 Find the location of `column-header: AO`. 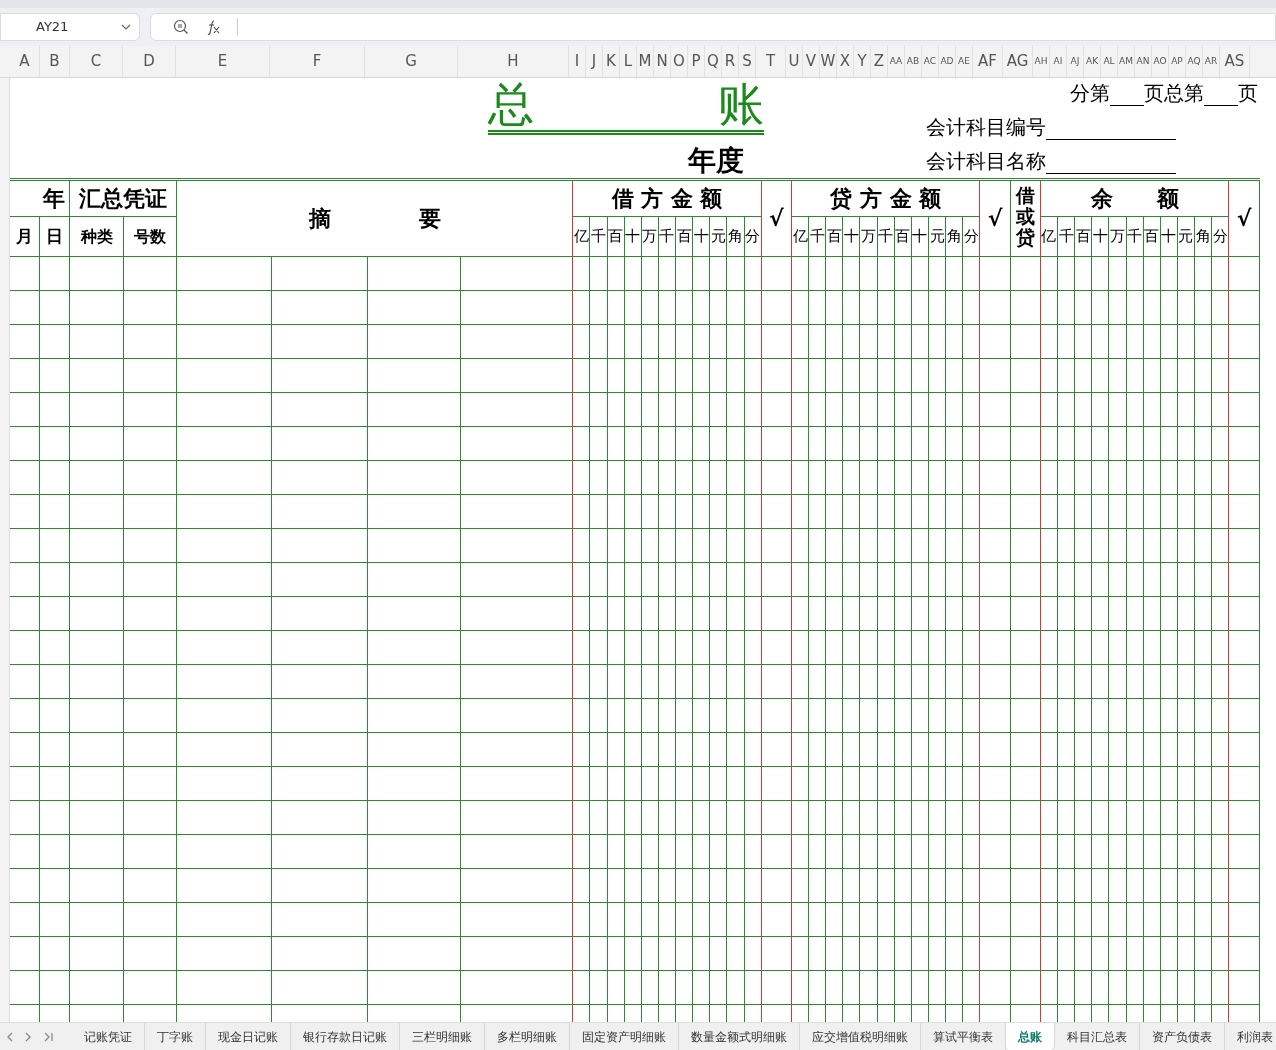

column-header: AO is located at coordinates (1160, 61).